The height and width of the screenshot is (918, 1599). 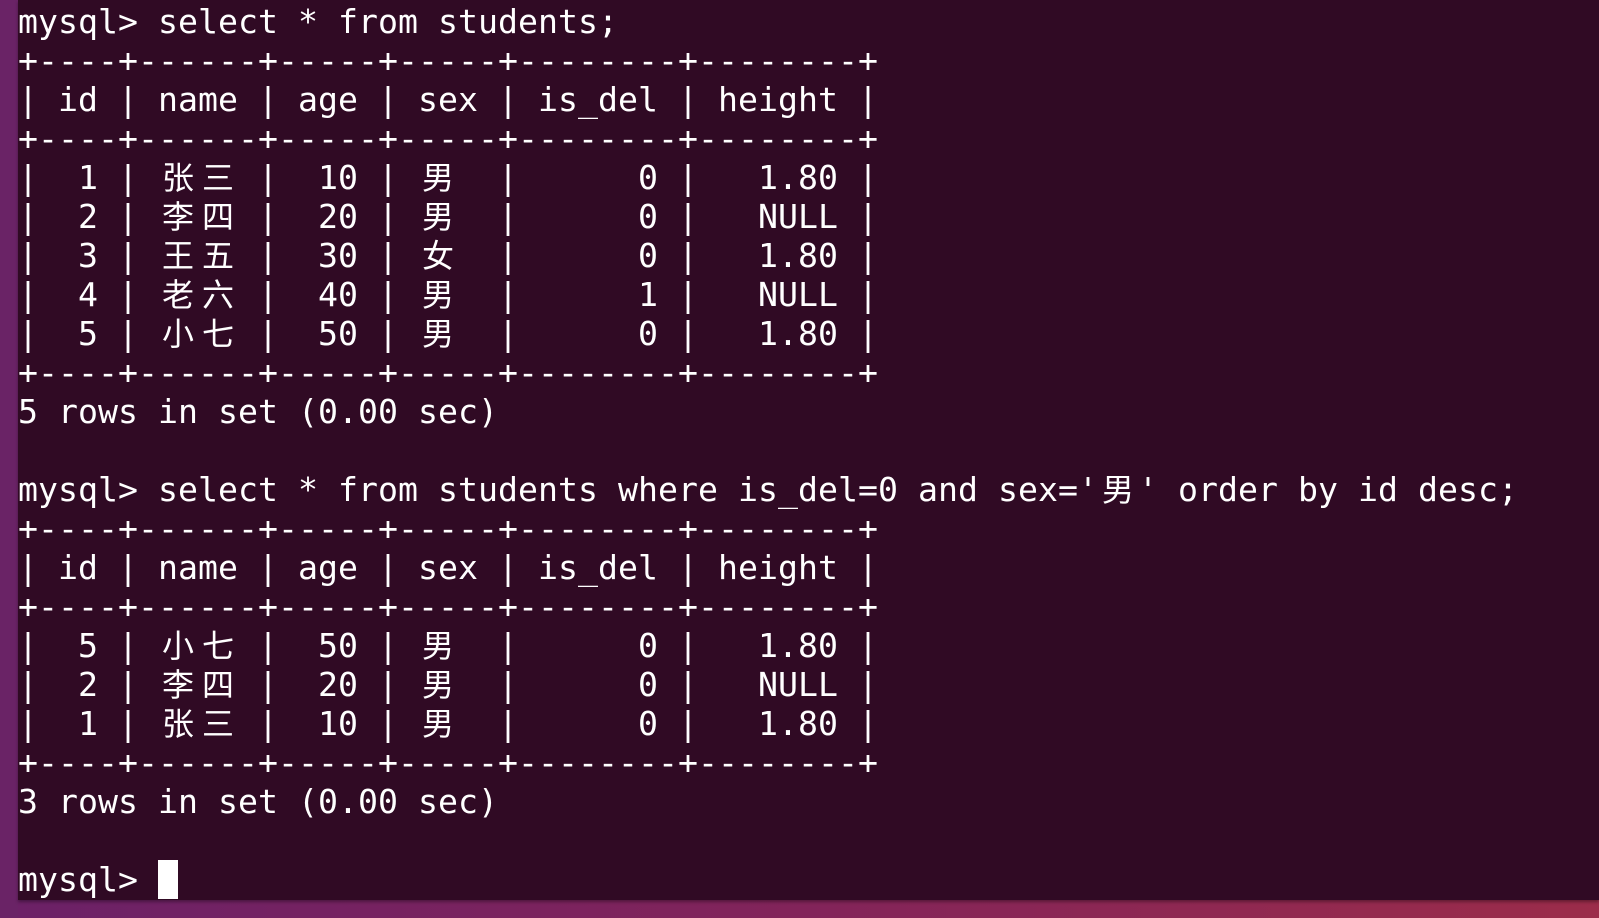 I want to click on table-row: | 3 | 王五 | 30 | 女 | 0 | 1.80 |, so click(x=448, y=255).